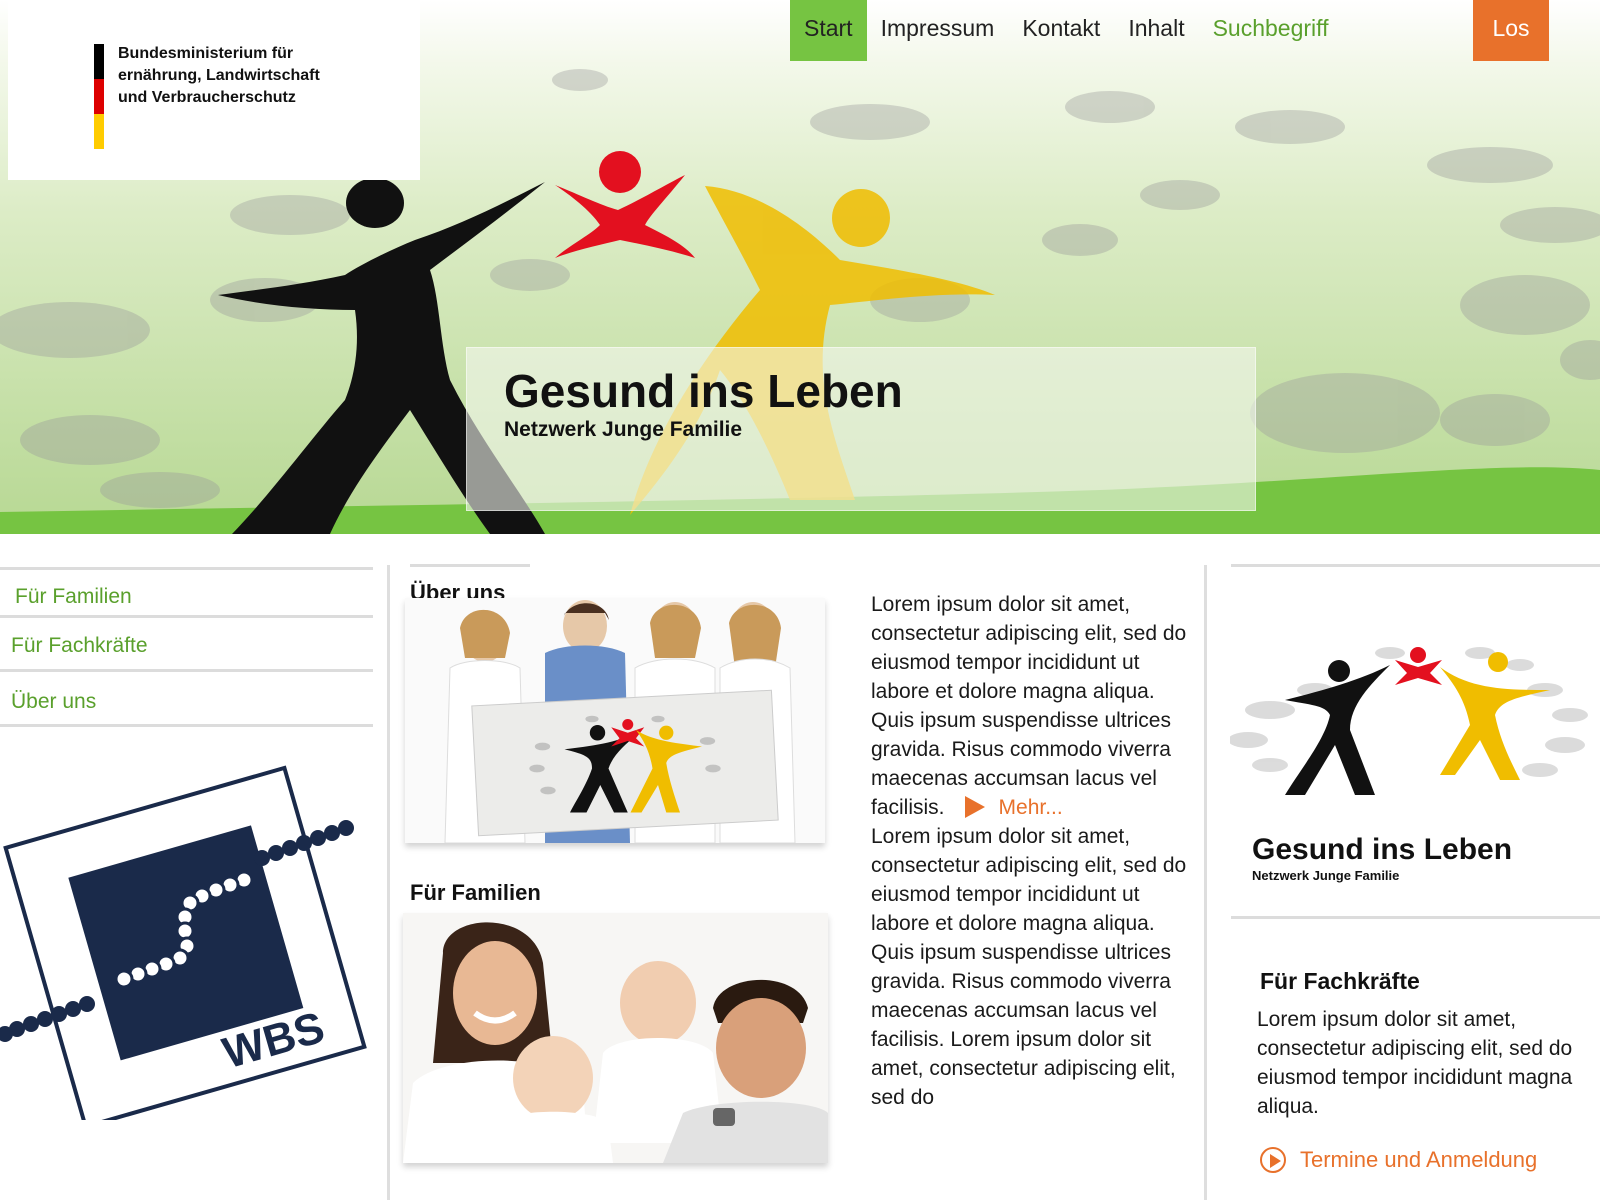 The image size is (1600, 1200). Describe the element at coordinates (703, 391) in the screenshot. I see `hero-title: Gesund ins Leben` at that location.